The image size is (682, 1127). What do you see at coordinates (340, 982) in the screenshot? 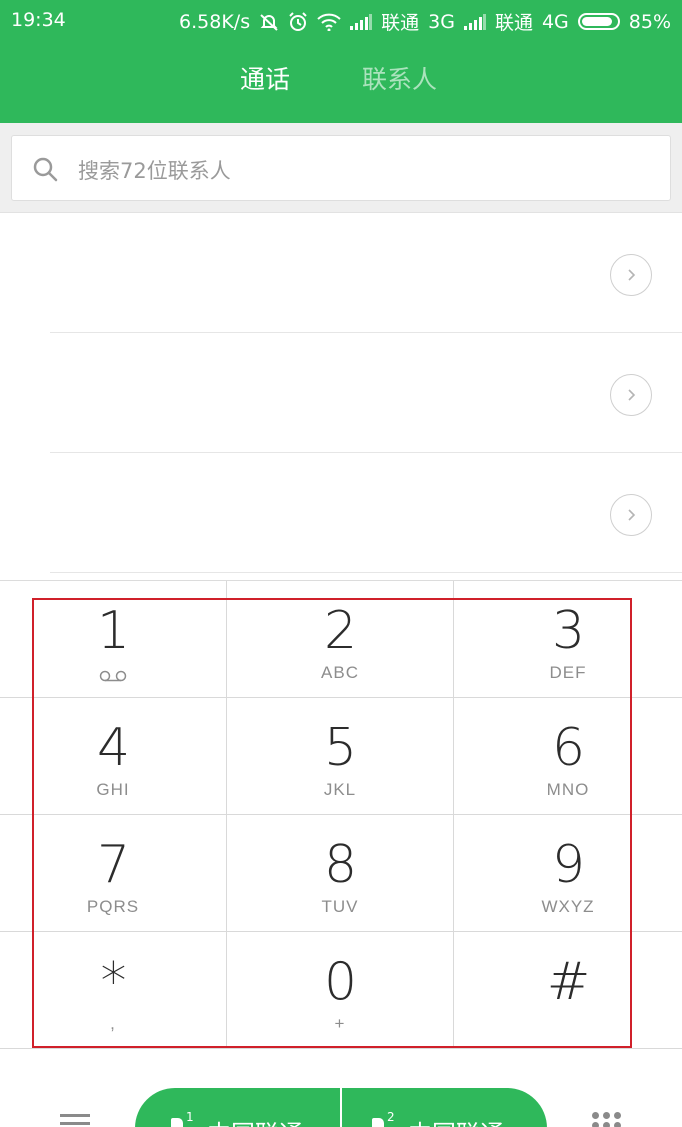
I see `key-digit: 0` at bounding box center [340, 982].